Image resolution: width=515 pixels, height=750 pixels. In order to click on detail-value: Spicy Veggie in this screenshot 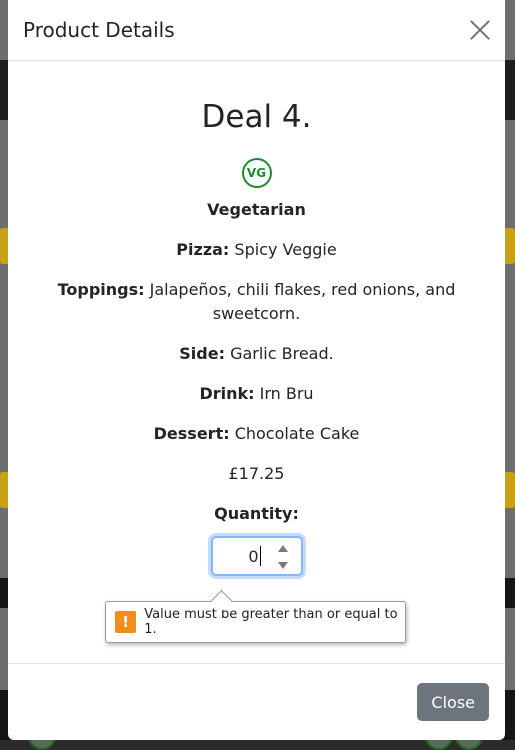, I will do `click(285, 250)`.